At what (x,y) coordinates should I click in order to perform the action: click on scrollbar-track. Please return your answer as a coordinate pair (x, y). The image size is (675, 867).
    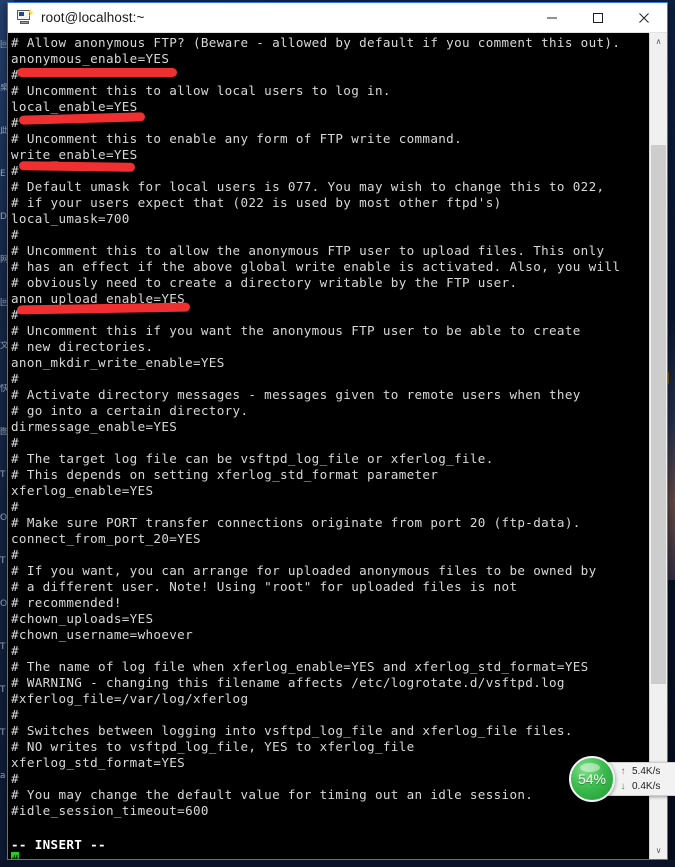
    Looking at the image, I should click on (658, 446).